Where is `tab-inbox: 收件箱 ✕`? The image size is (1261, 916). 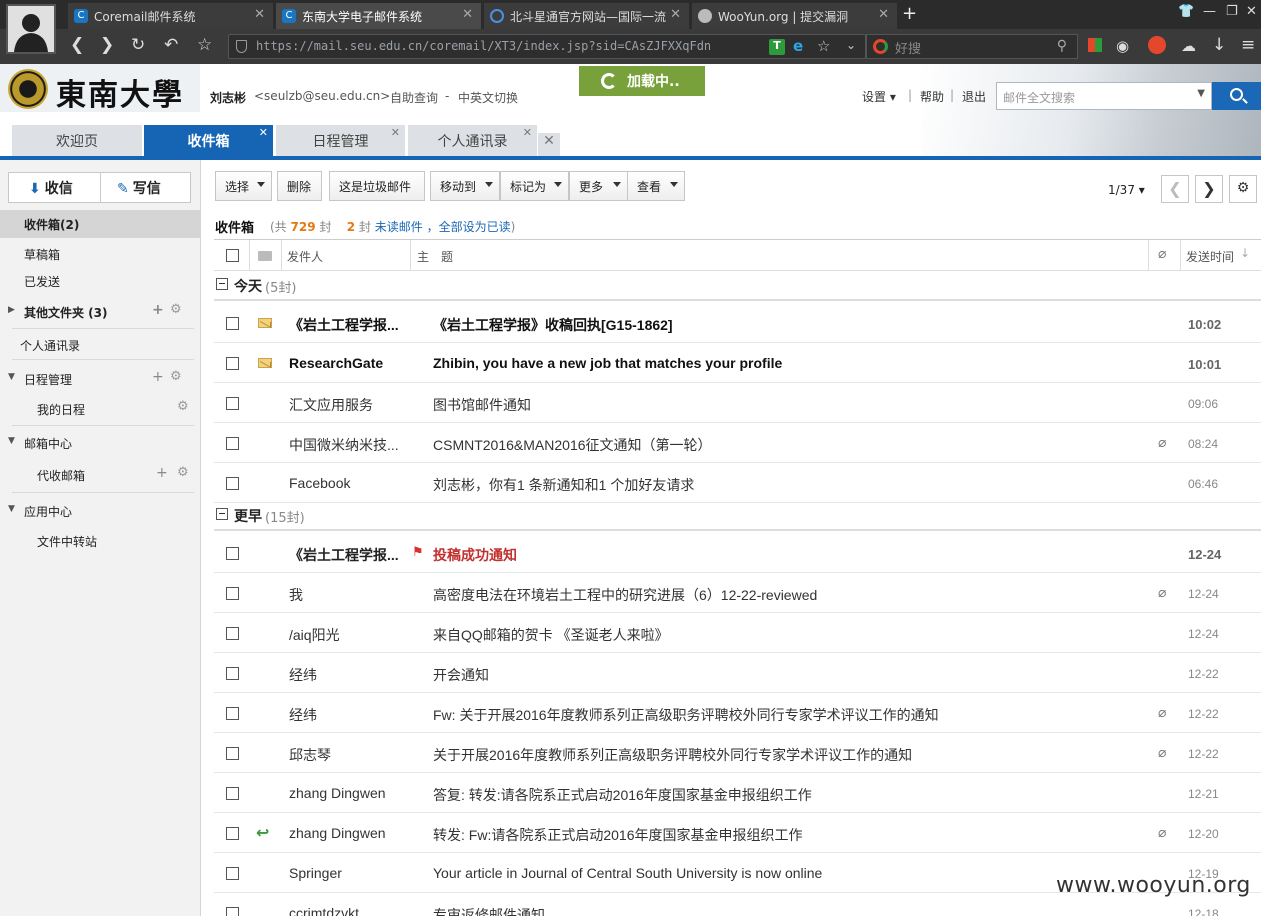
tab-inbox: 收件箱 ✕ is located at coordinates (208, 140).